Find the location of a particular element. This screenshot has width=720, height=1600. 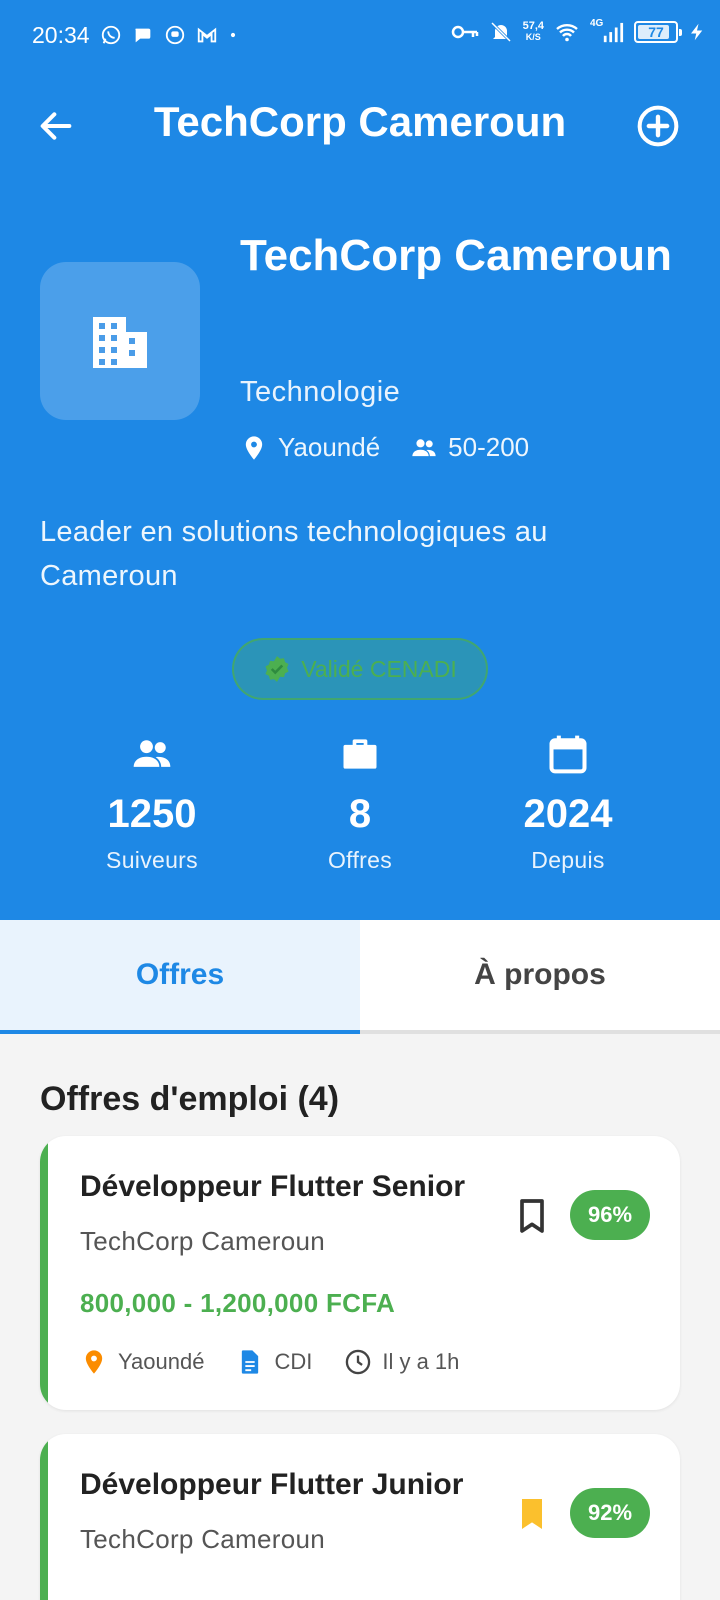

status-time: 20:34 is located at coordinates (61, 35).